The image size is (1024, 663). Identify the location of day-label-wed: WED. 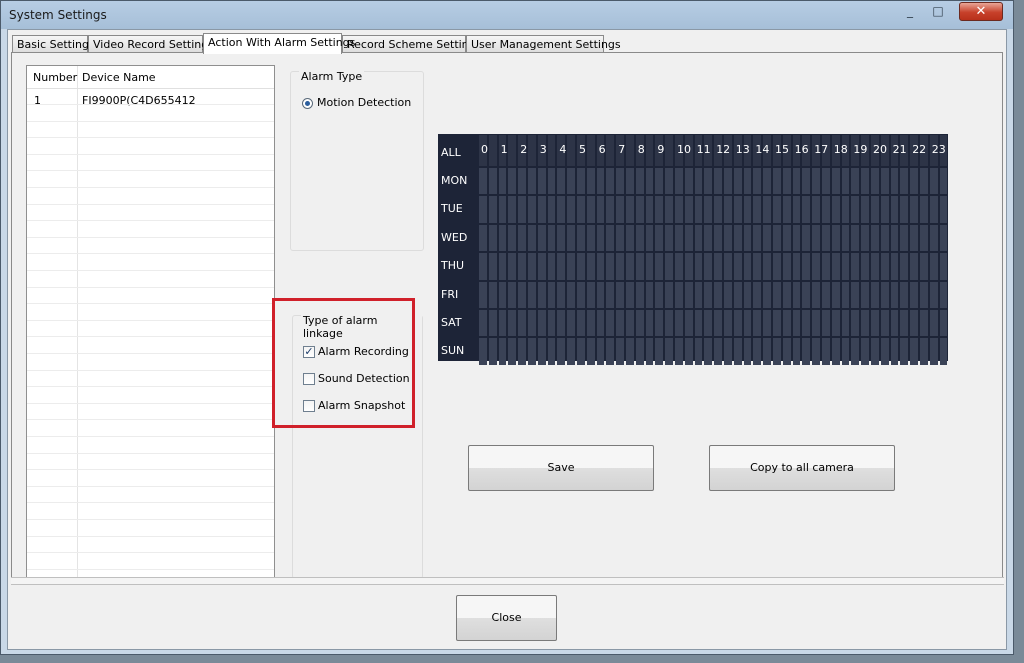
(454, 237).